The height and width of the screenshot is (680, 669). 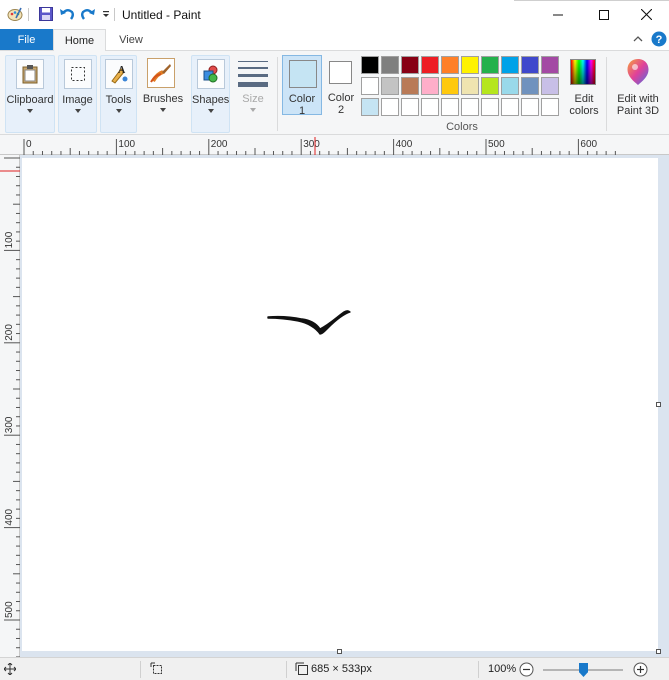 What do you see at coordinates (334, 14) in the screenshot?
I see `title-bar: Untitled - Paint` at bounding box center [334, 14].